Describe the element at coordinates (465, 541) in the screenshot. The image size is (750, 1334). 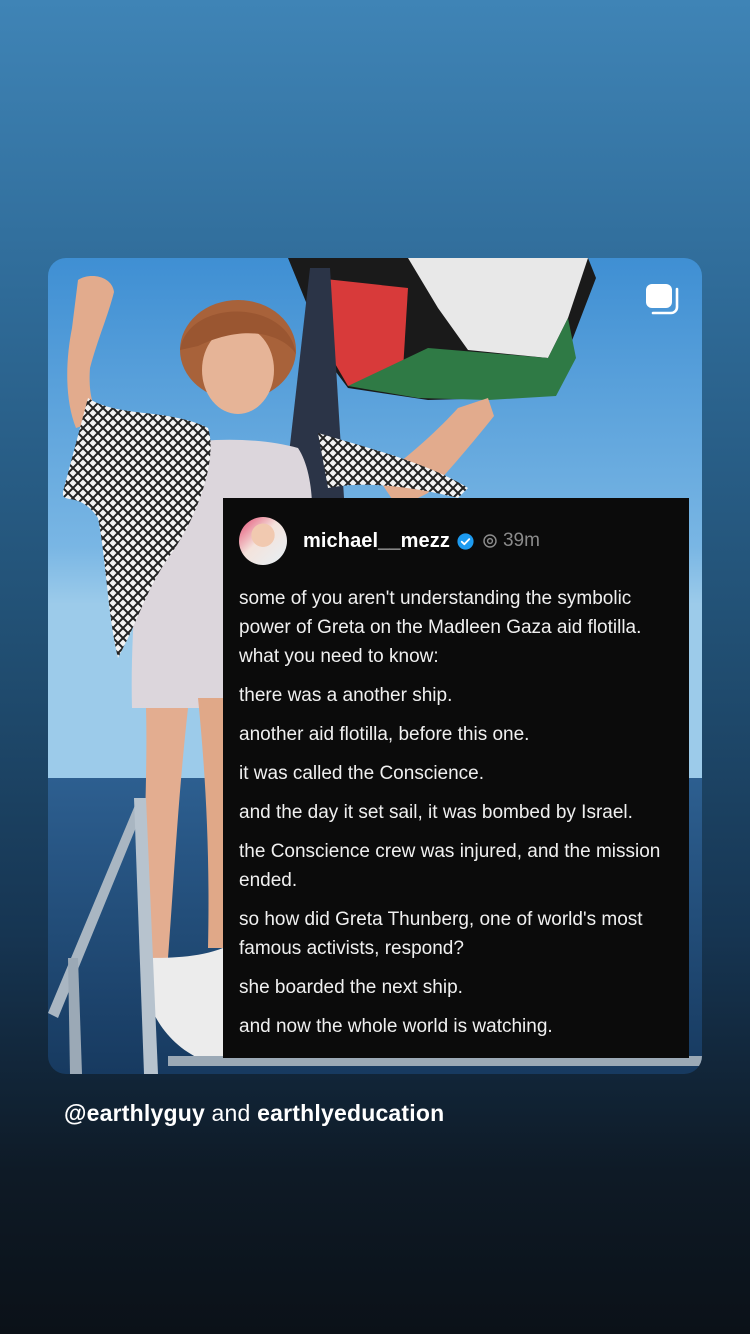
I see `verified-badge-icon` at that location.